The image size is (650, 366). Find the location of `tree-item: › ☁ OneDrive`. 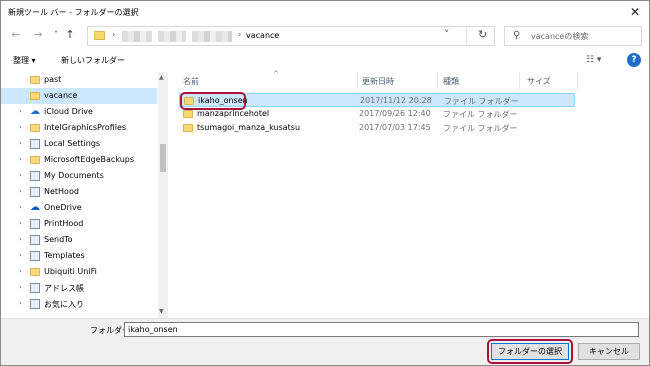

tree-item: › ☁ OneDrive is located at coordinates (79, 208).